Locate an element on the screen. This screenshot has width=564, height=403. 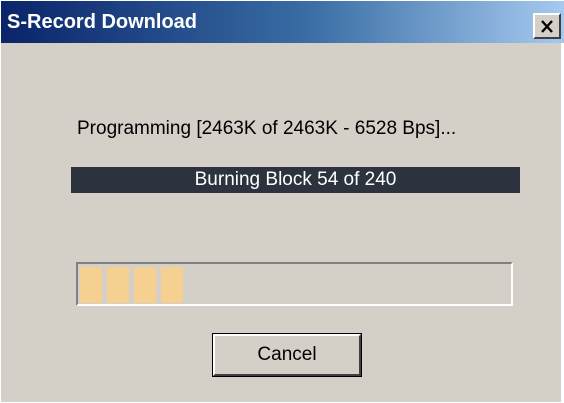
download-progress-bar is located at coordinates (294, 284).